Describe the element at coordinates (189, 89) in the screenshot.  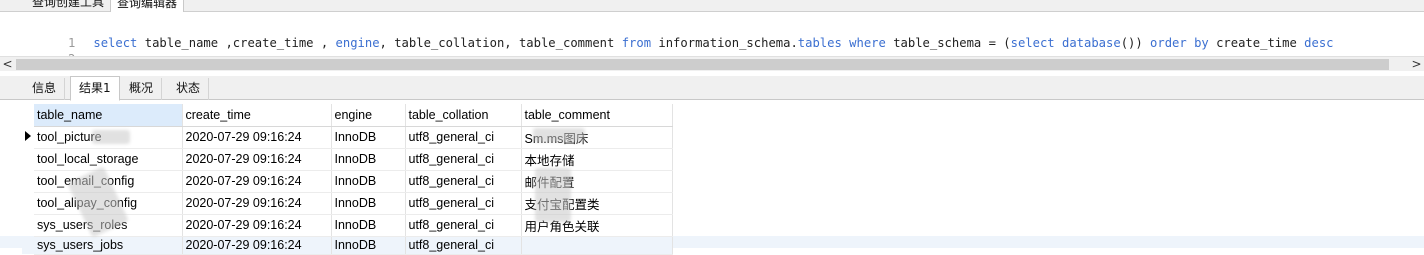
I see `tab-status: 状态` at that location.